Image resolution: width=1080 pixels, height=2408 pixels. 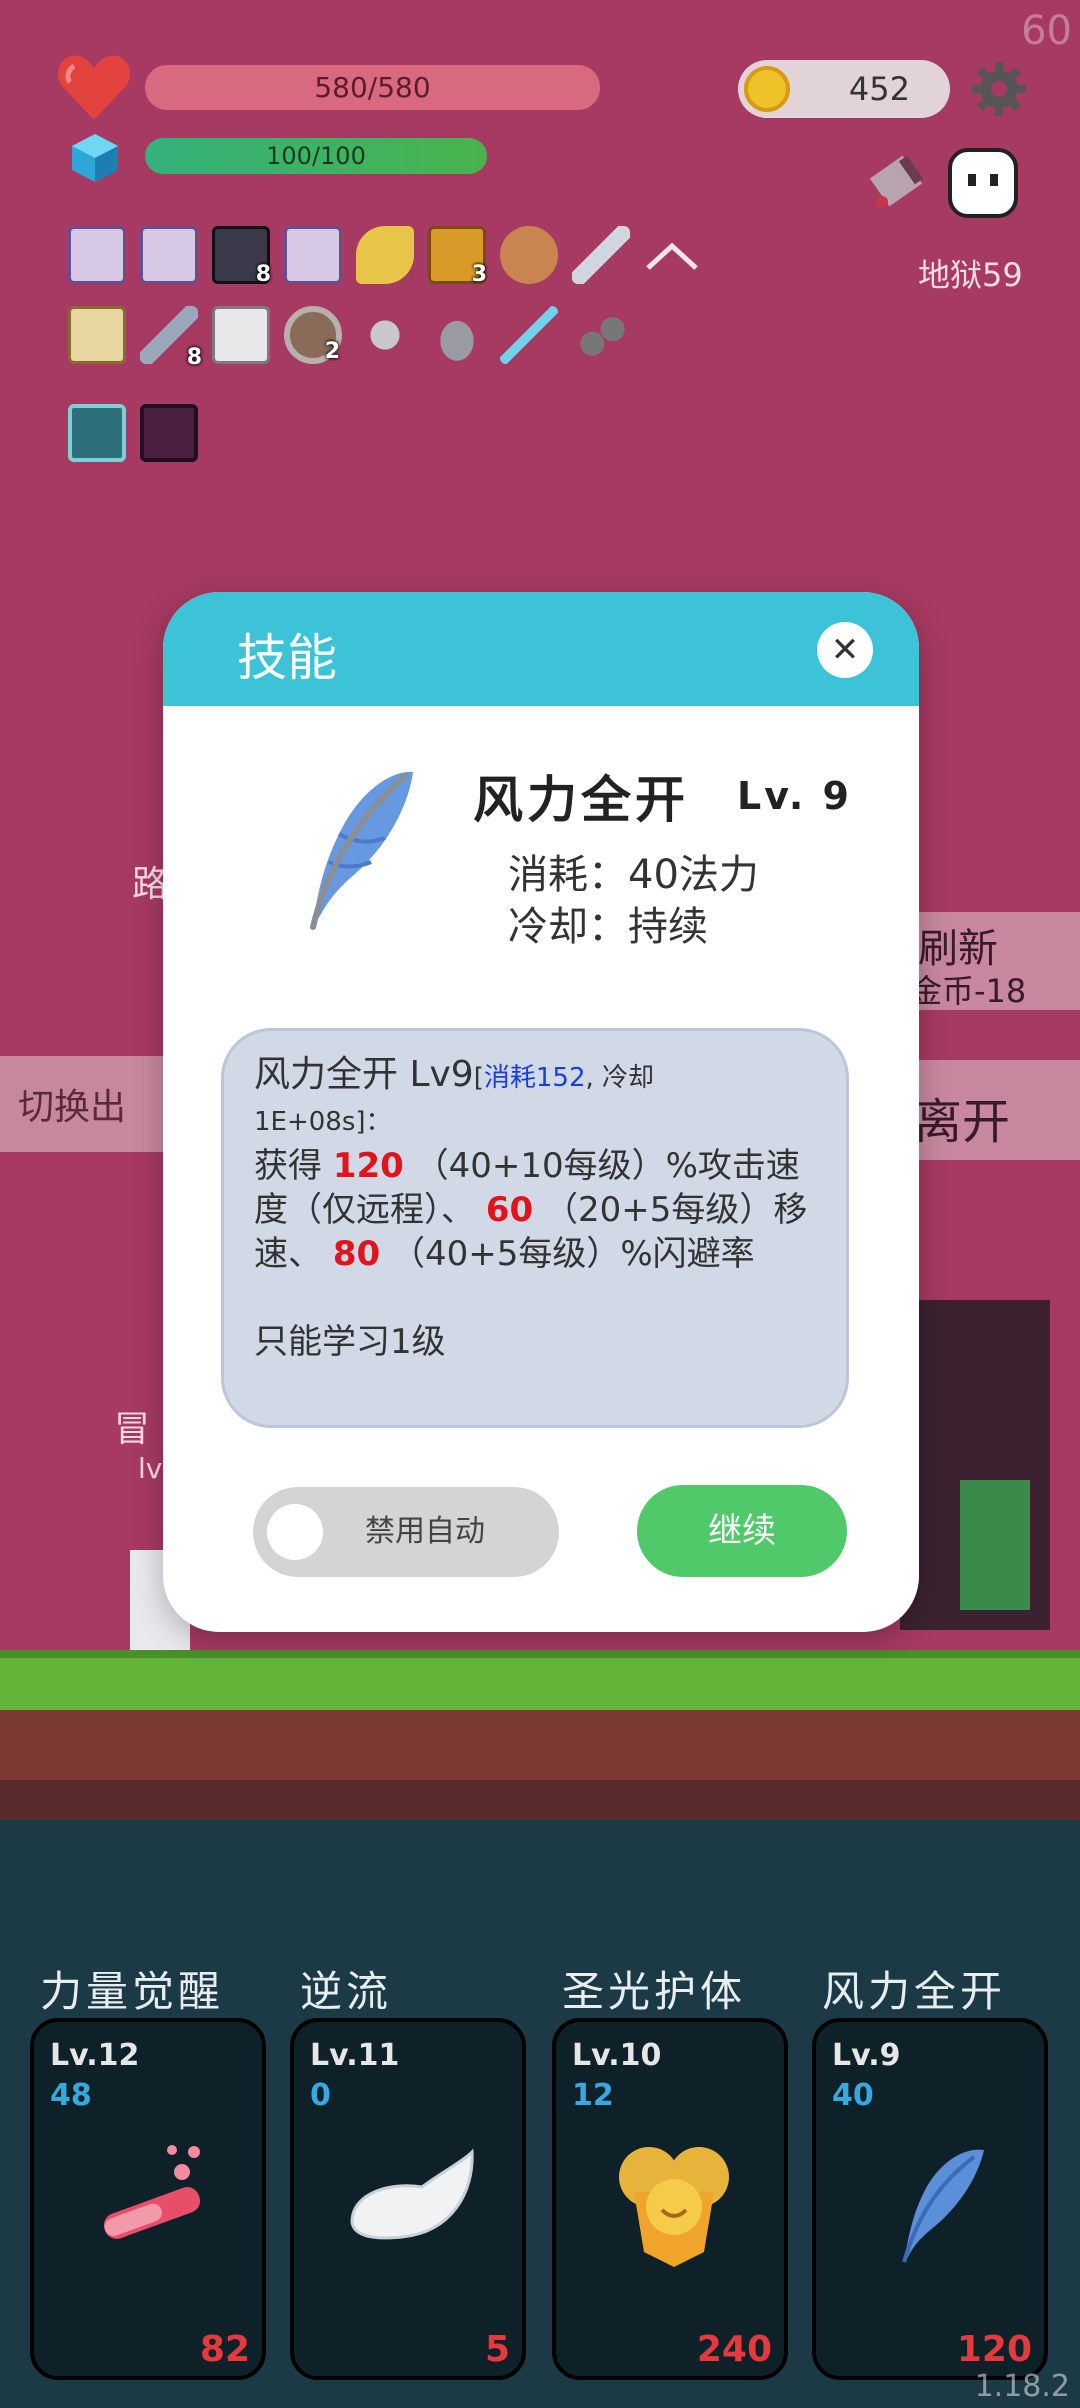 I want to click on skill-value: 5, so click(x=497, y=2349).